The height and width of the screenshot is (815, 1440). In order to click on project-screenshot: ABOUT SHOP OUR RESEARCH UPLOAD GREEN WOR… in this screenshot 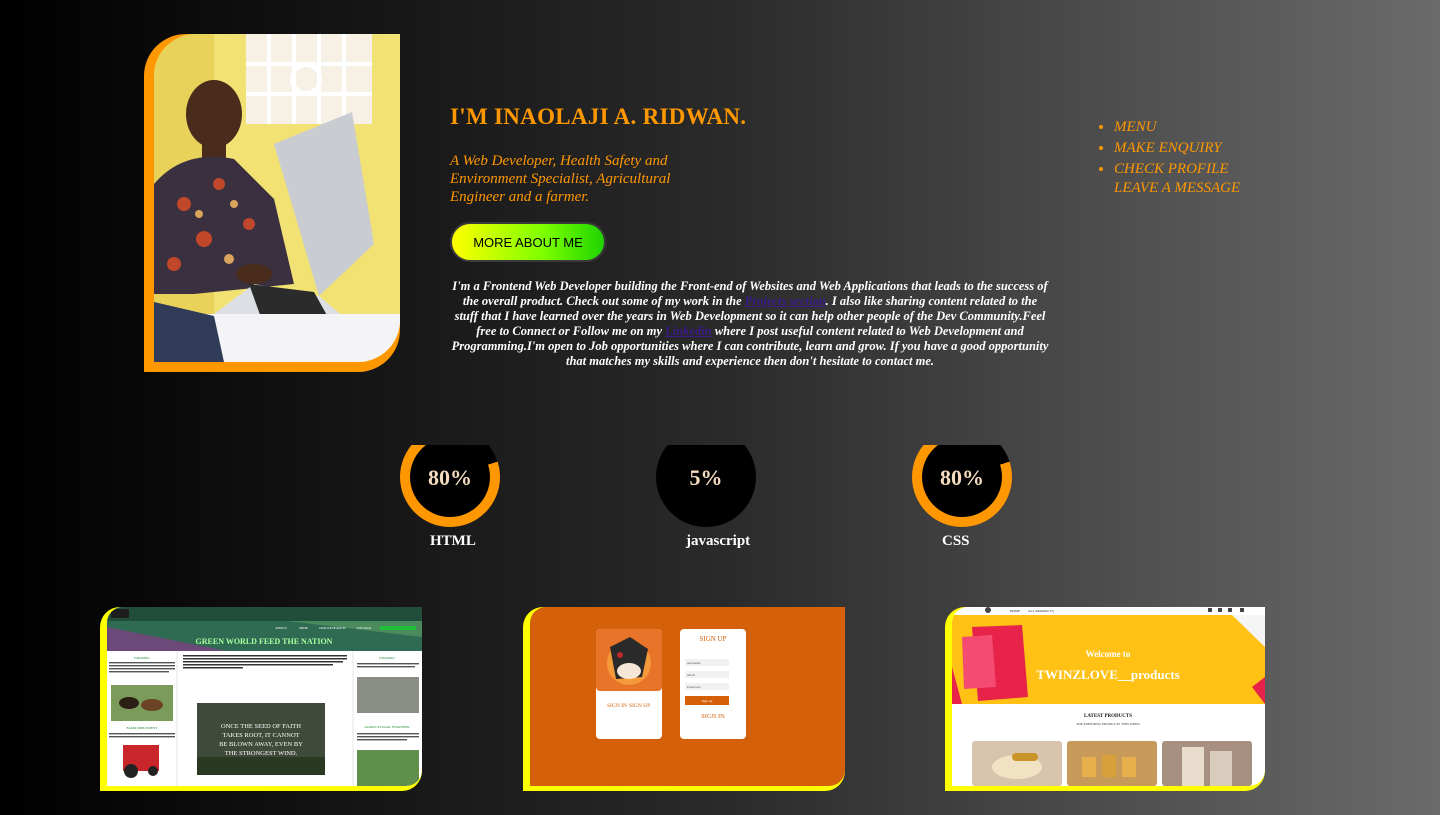, I will do `click(264, 696)`.